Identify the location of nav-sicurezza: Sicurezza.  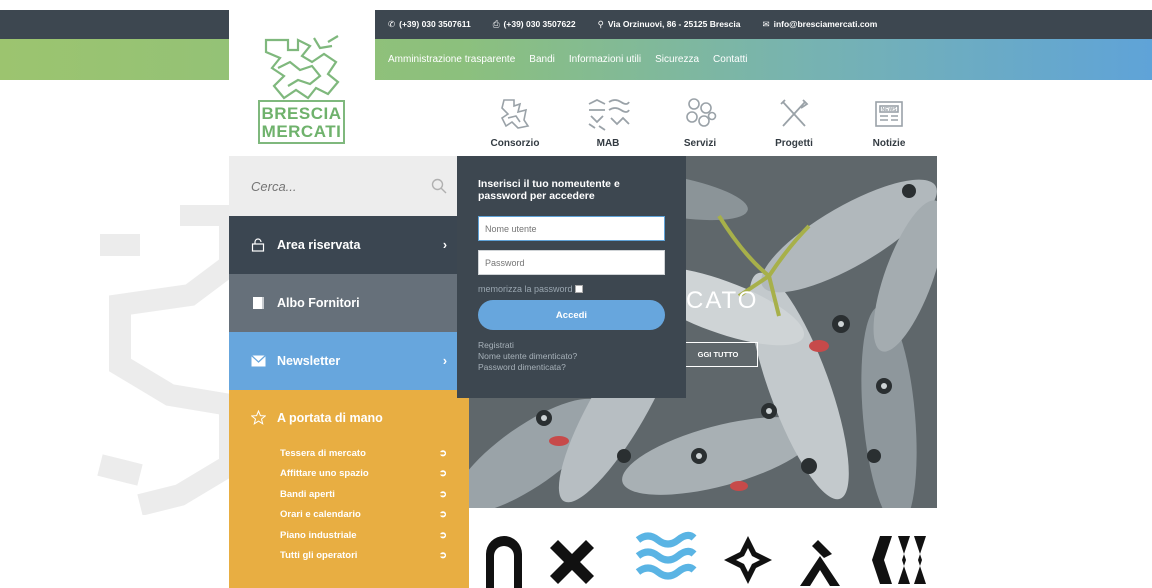
(677, 59).